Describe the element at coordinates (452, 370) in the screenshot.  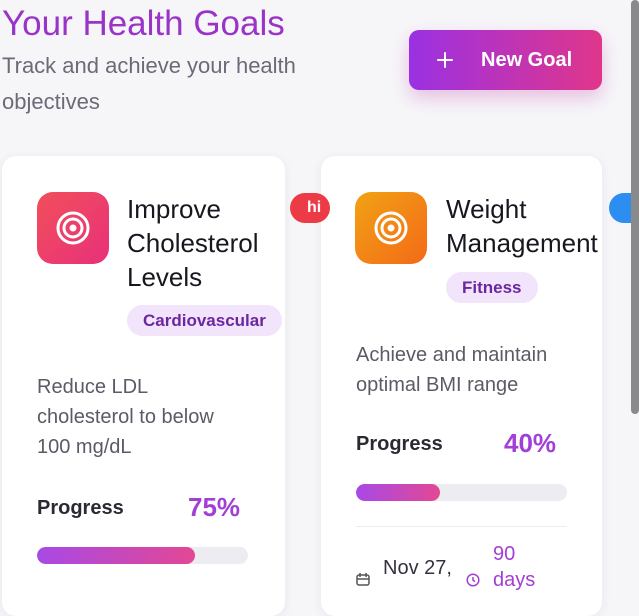
I see `goal-description: Achieve and maintain optimal BMI range` at that location.